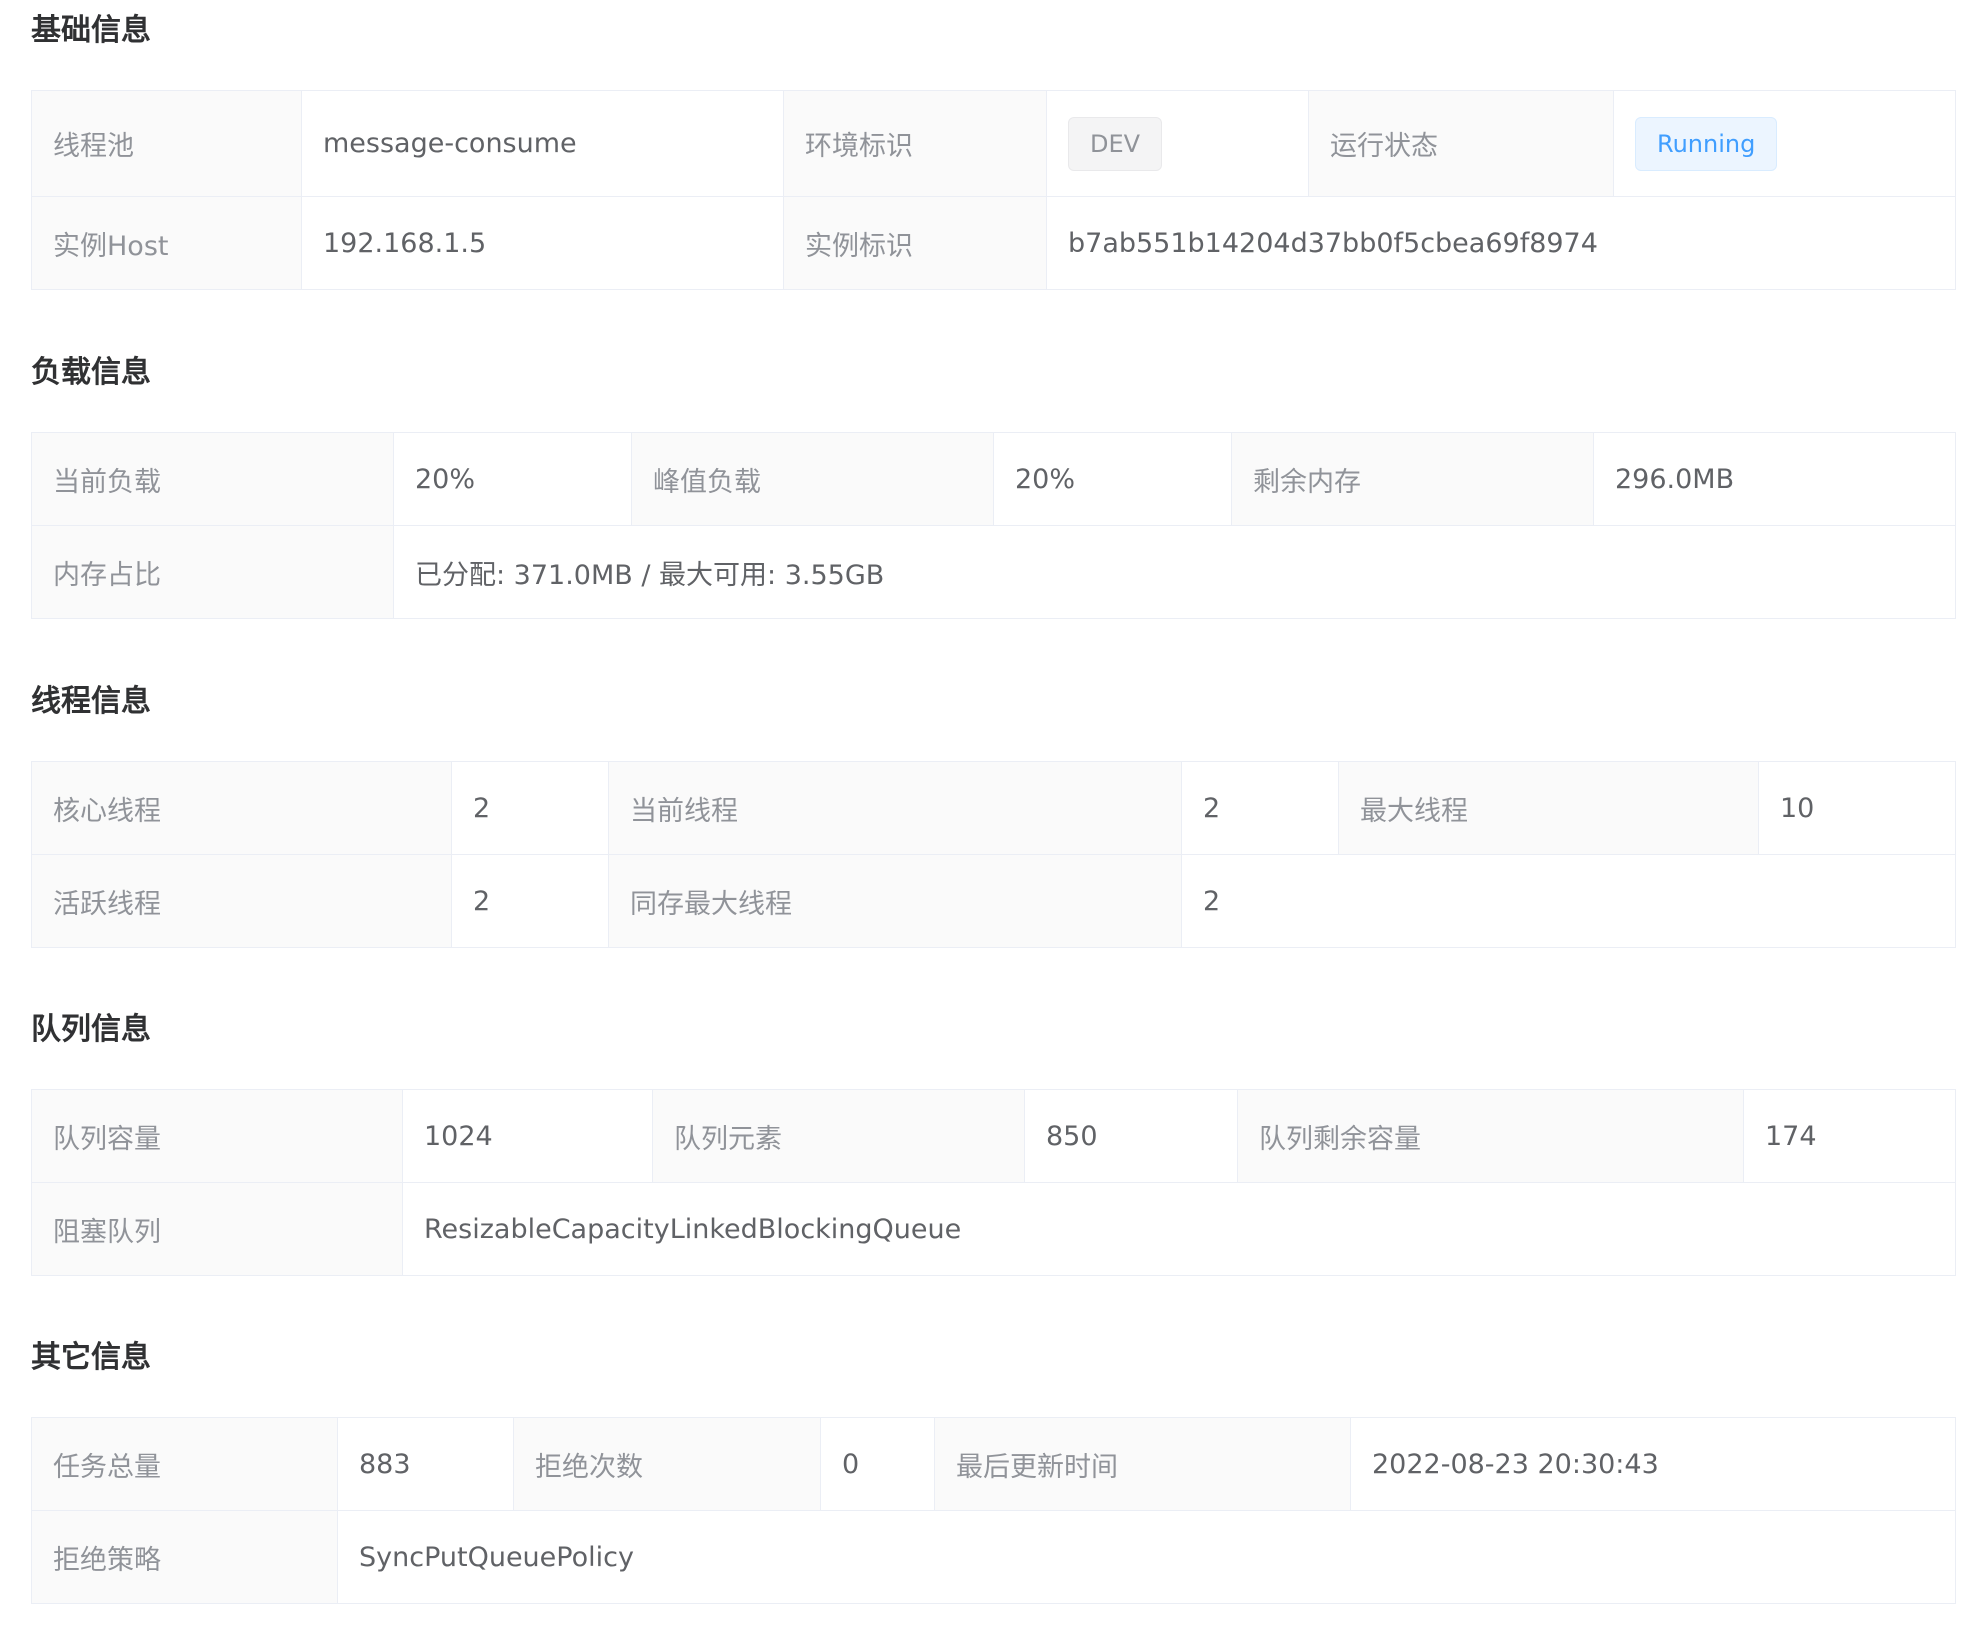  Describe the element at coordinates (1857, 808) in the screenshot. I see `max-threads-value: 10` at that location.